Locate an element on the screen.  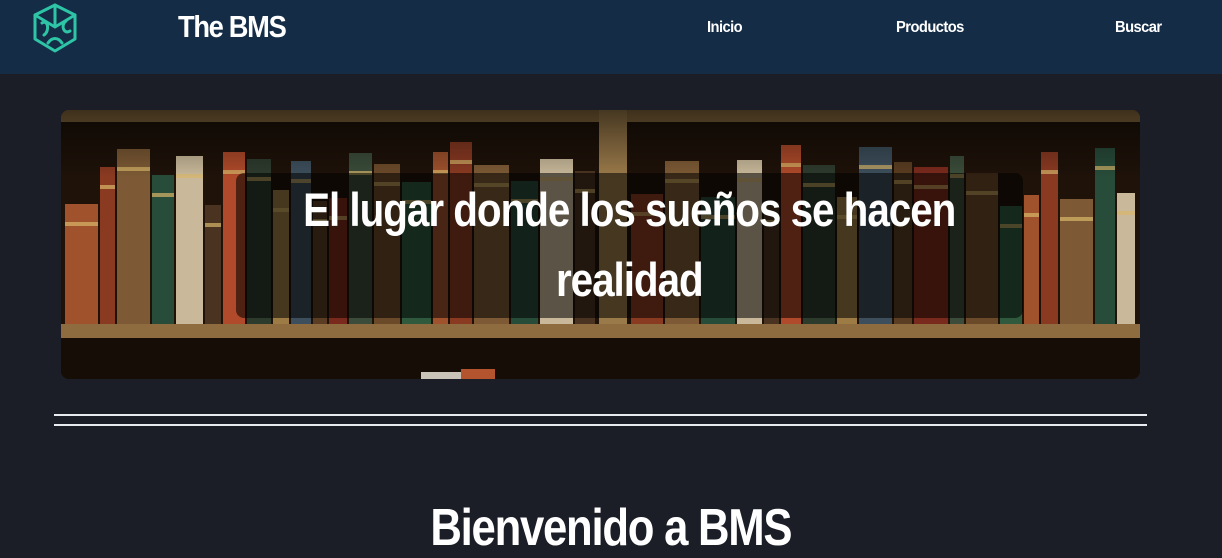
divider-bottom is located at coordinates (600, 425).